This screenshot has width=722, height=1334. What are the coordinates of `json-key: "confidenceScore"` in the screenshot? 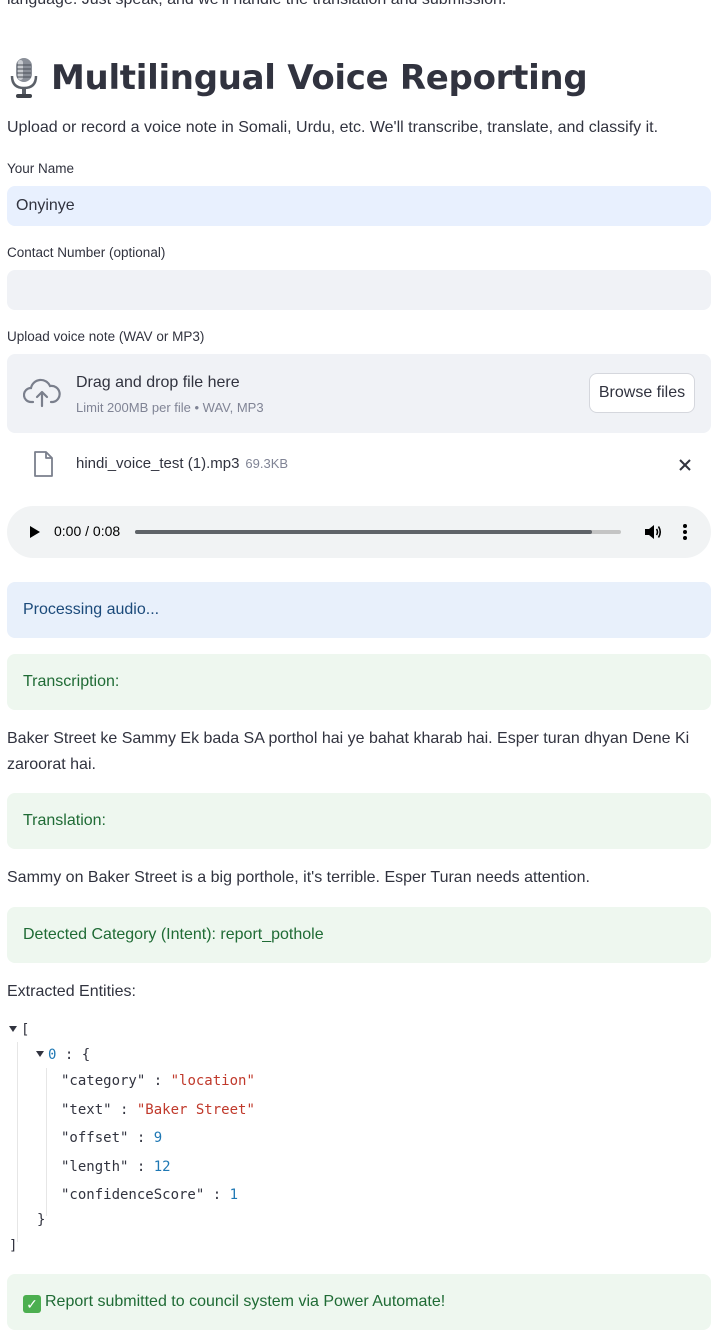 It's located at (133, 1195).